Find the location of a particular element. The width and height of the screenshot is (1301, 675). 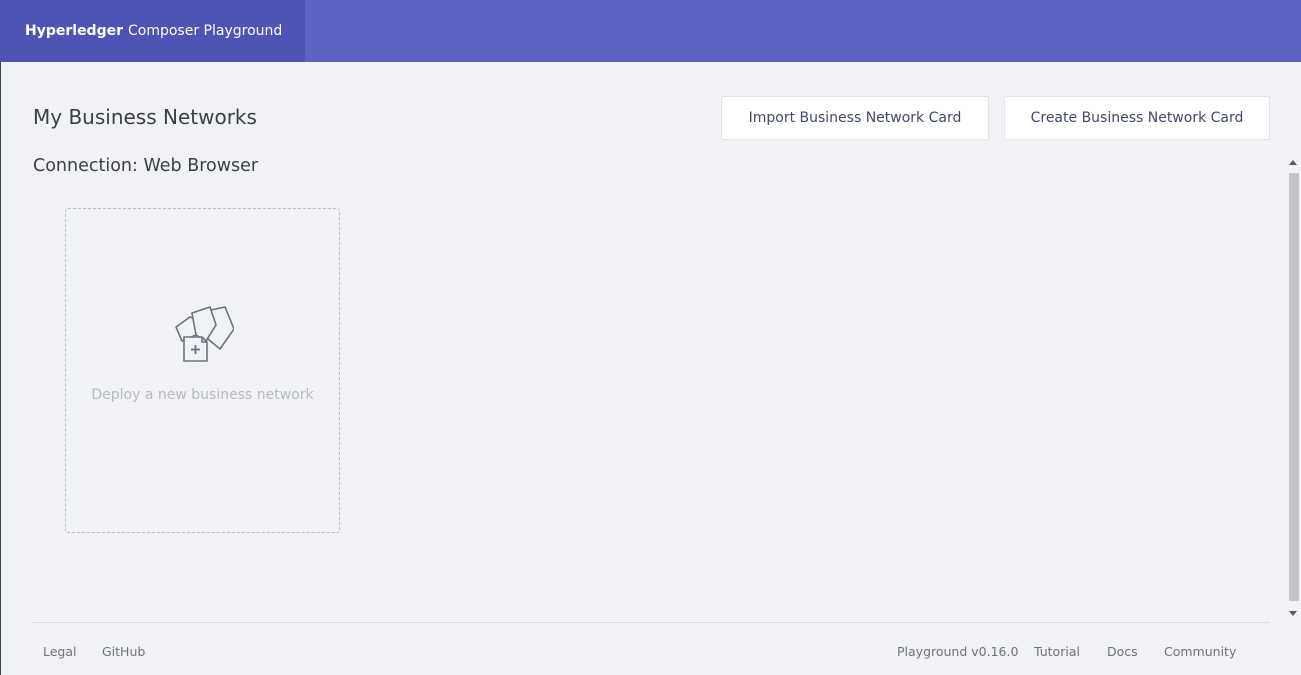

brand-name-rest: Composer Playground is located at coordinates (205, 31).